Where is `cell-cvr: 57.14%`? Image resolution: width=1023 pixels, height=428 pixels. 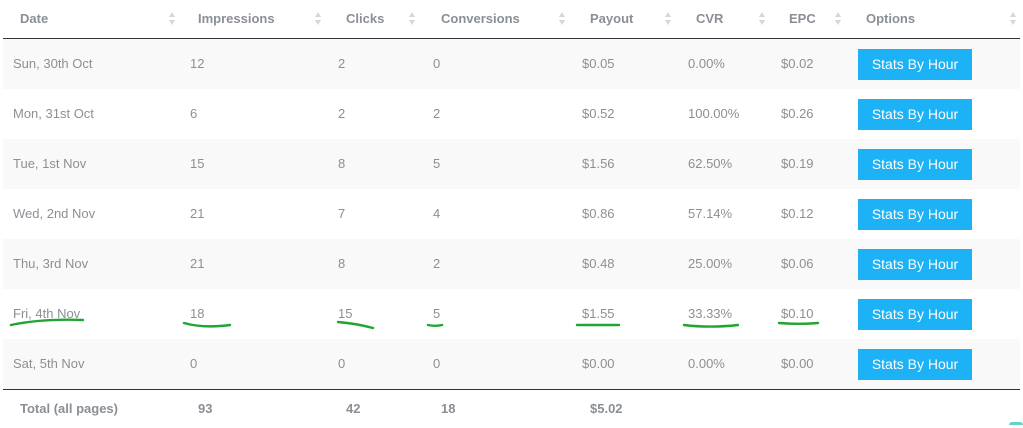 cell-cvr: 57.14% is located at coordinates (710, 213).